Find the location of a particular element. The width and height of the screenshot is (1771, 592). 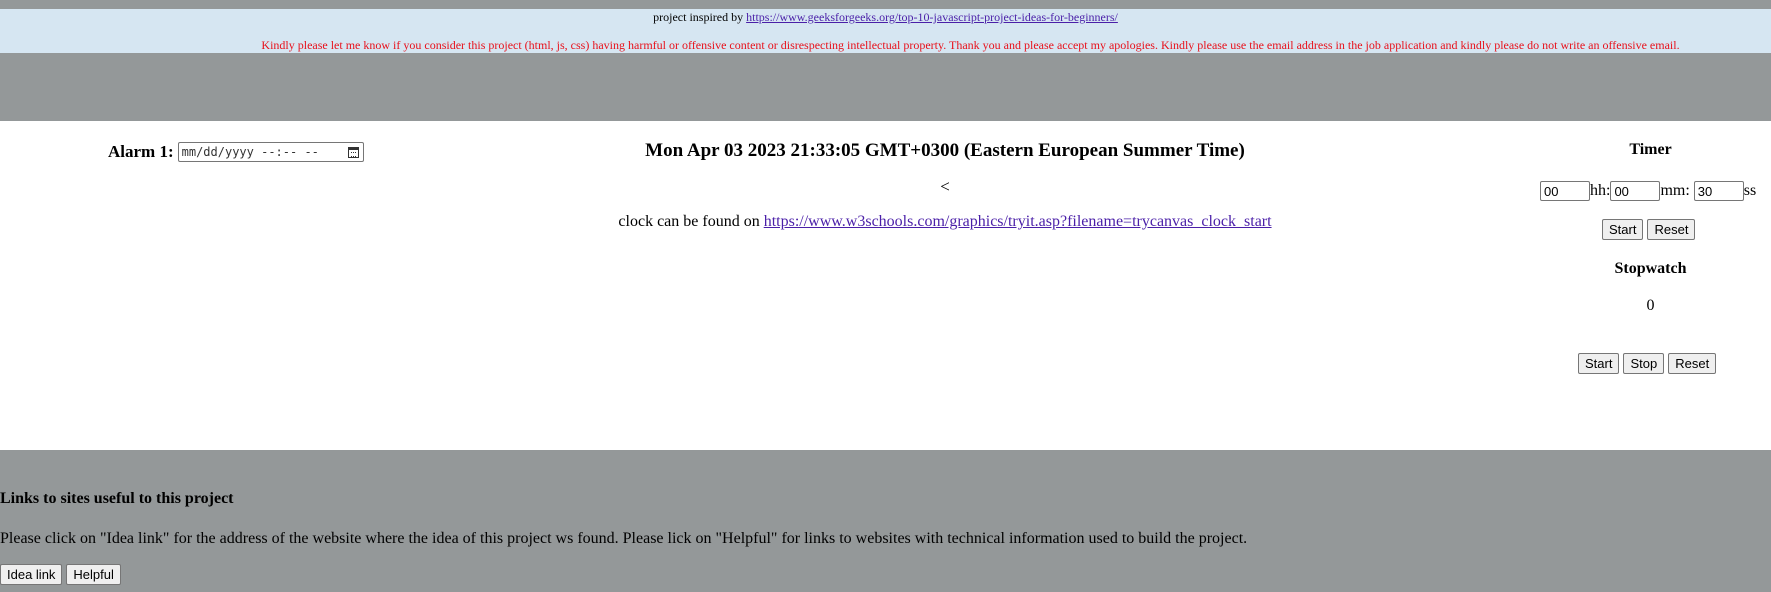

timer-mm-label: mm: is located at coordinates (1675, 190).